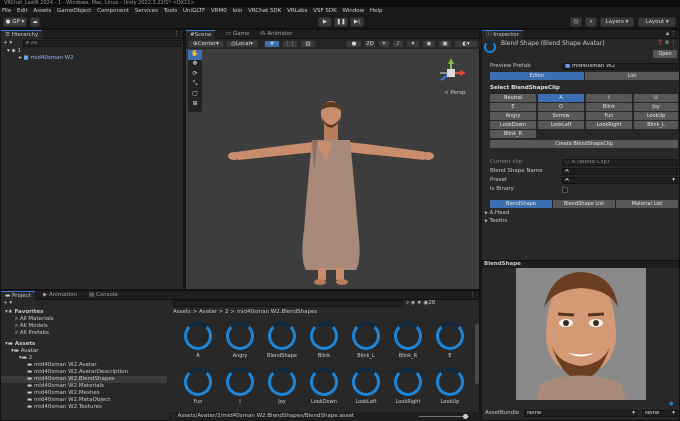  Describe the element at coordinates (376, 11) in the screenshot. I see `menu-help: Help` at that location.